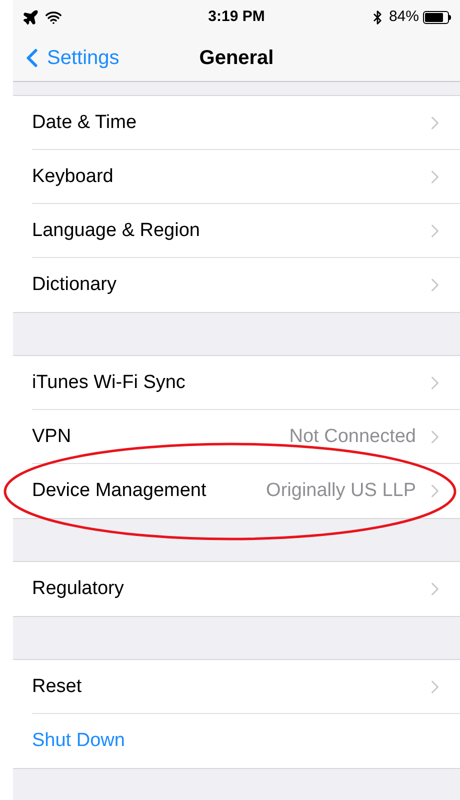 Image resolution: width=460 pixels, height=800 pixels. I want to click on airplane-icon, so click(30, 17).